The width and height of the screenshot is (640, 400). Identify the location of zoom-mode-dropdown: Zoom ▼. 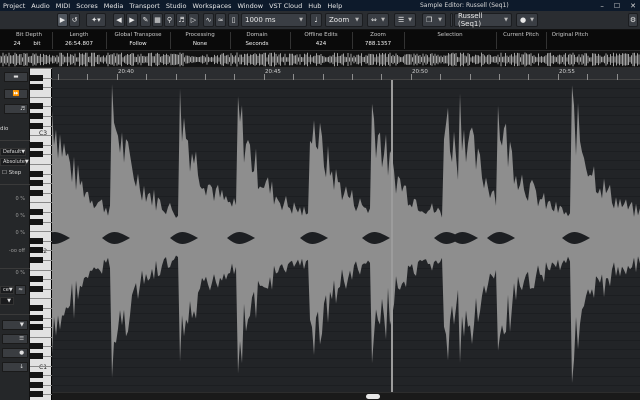
(344, 20).